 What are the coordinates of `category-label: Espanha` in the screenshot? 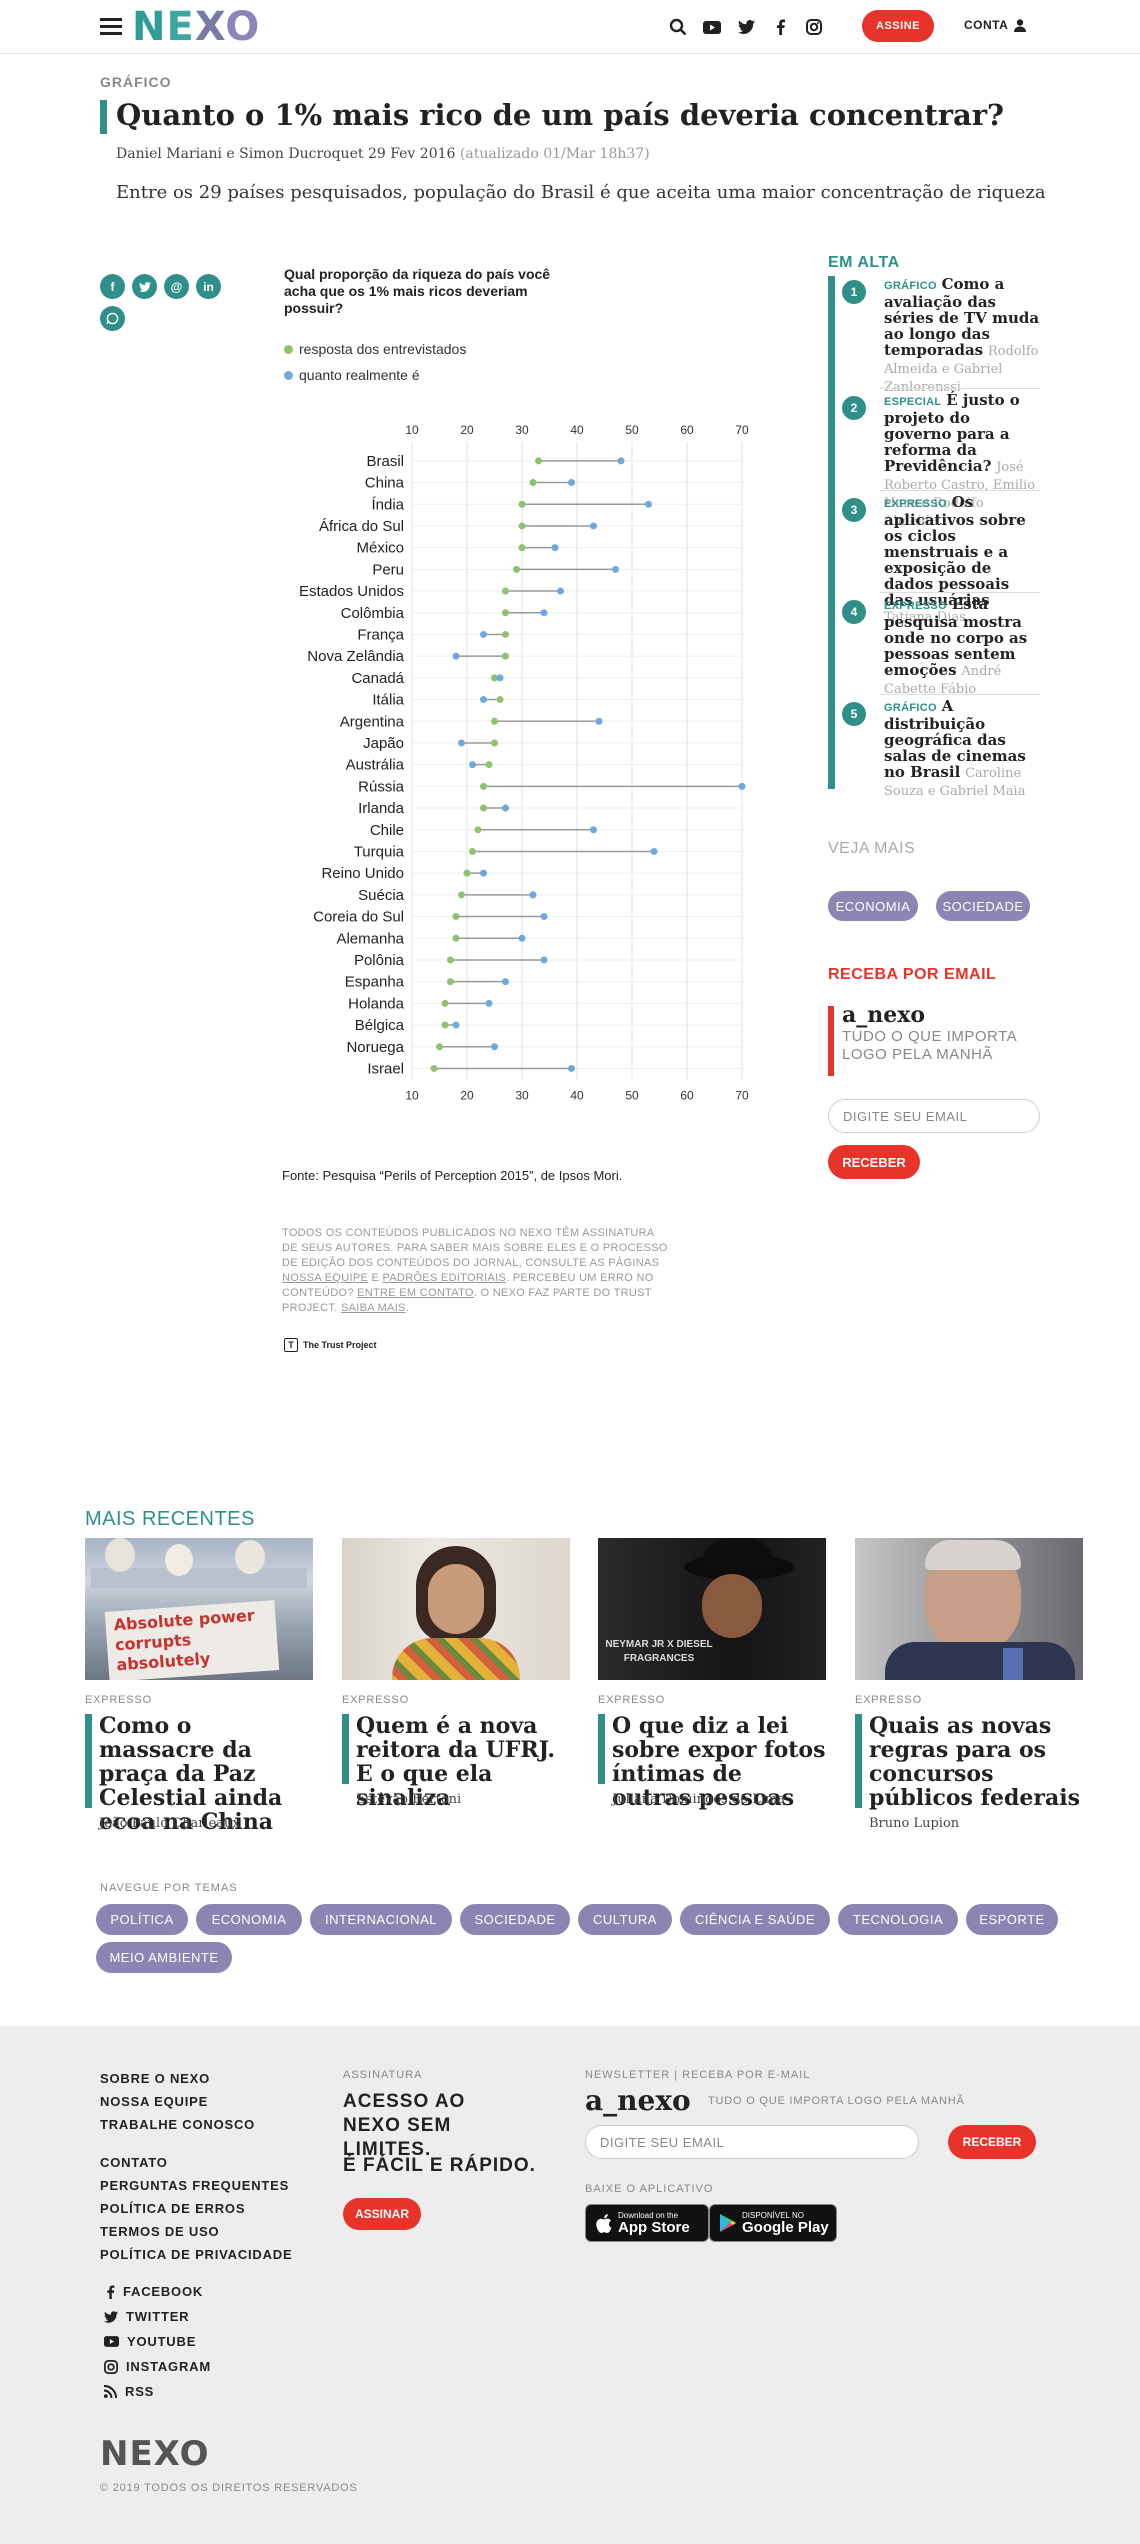 It's located at (375, 982).